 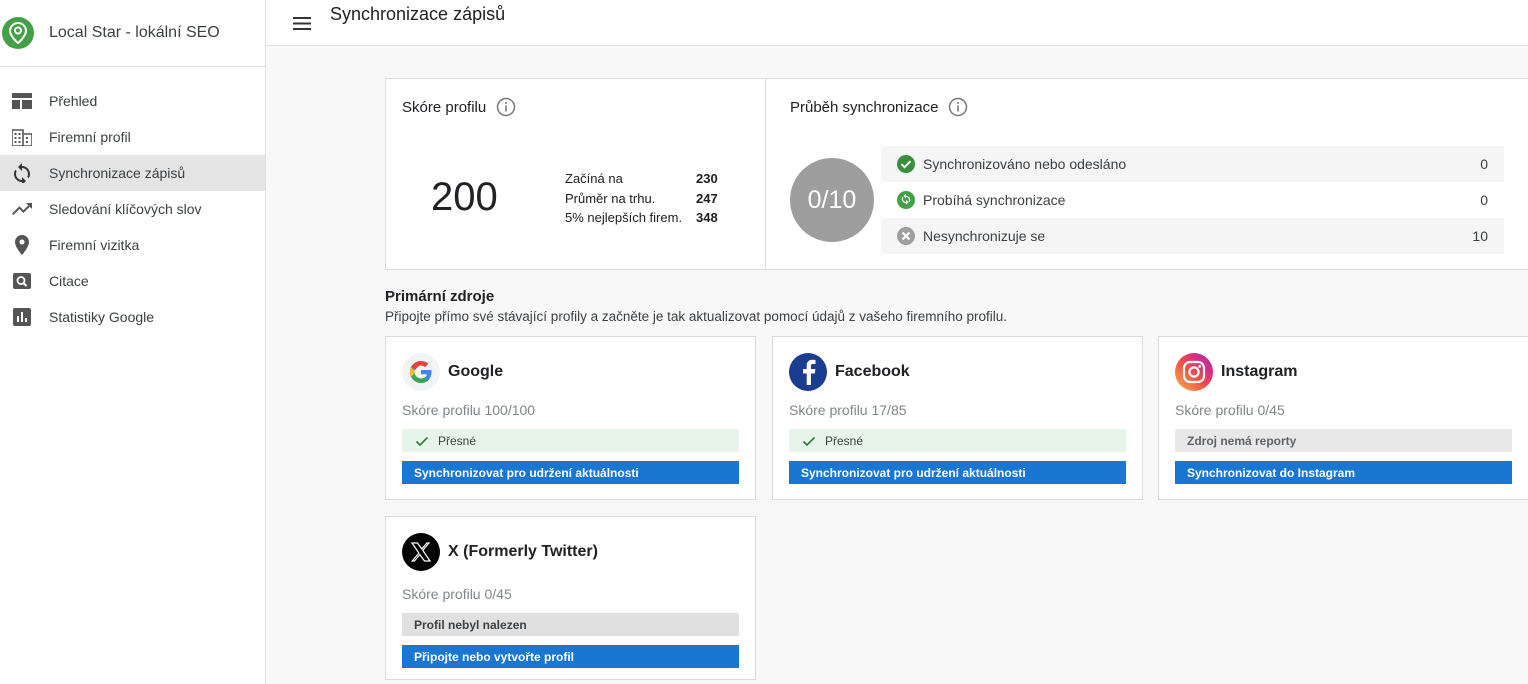 What do you see at coordinates (132, 281) in the screenshot?
I see `sidebar-item-citations: Citace` at bounding box center [132, 281].